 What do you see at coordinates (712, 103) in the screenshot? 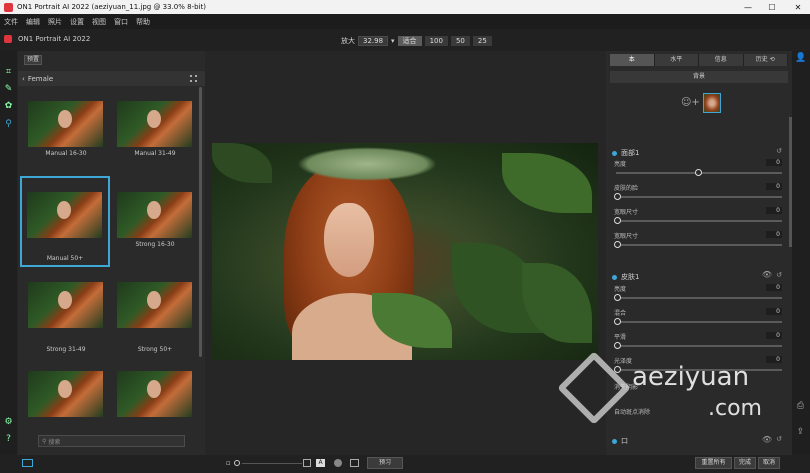
I see `face-thumbnail` at bounding box center [712, 103].